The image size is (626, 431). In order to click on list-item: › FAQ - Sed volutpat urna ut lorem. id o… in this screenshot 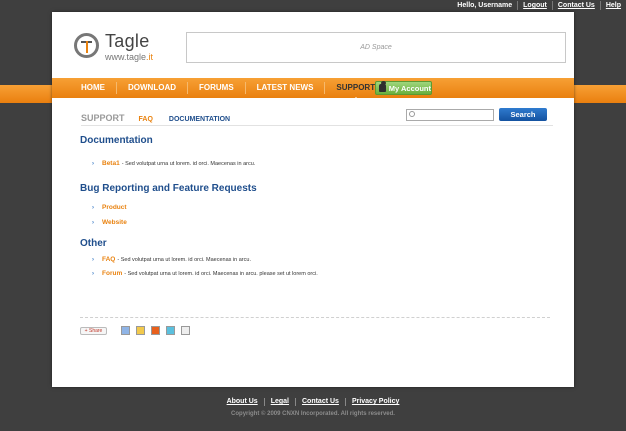, I will do `click(171, 259)`.